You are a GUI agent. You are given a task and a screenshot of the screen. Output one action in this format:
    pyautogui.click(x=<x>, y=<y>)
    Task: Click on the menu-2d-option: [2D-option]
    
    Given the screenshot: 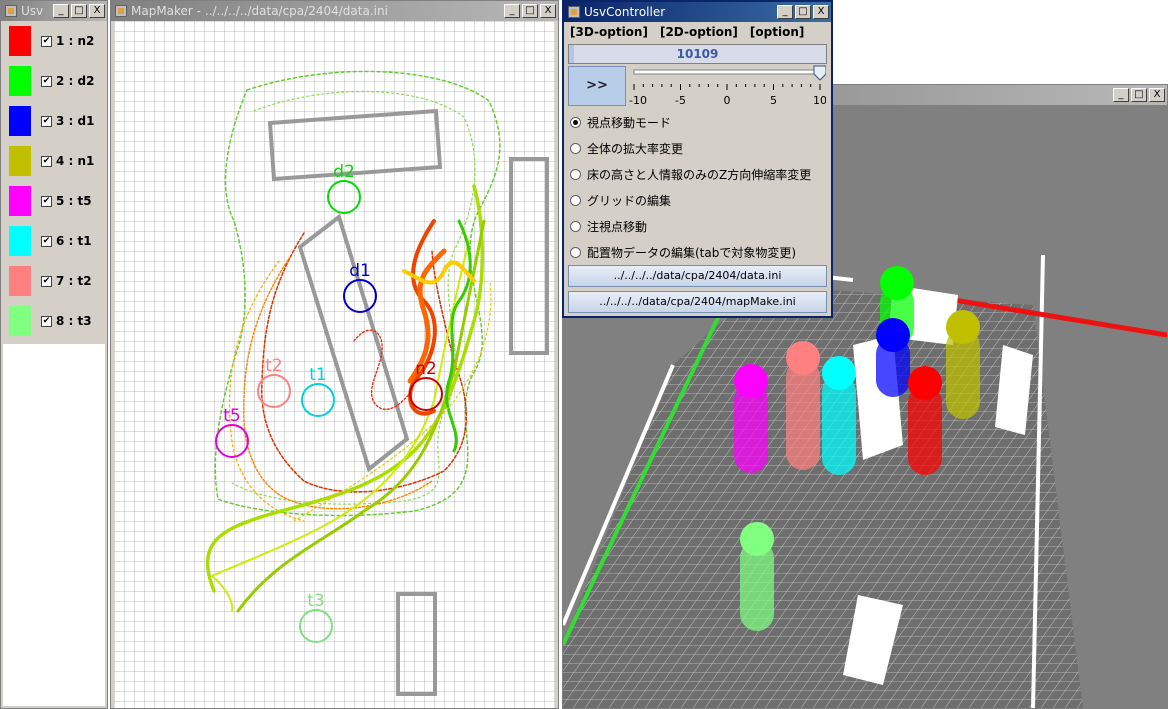 What is the action you would take?
    pyautogui.click(x=699, y=32)
    